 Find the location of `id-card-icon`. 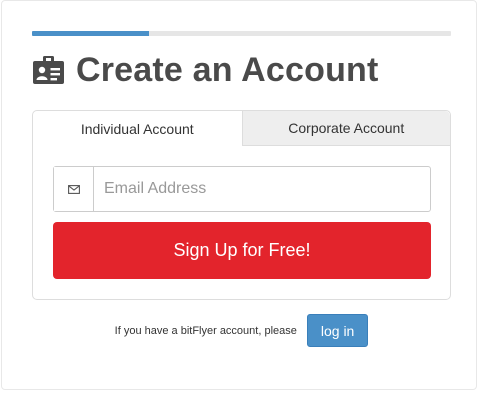

id-card-icon is located at coordinates (48, 70).